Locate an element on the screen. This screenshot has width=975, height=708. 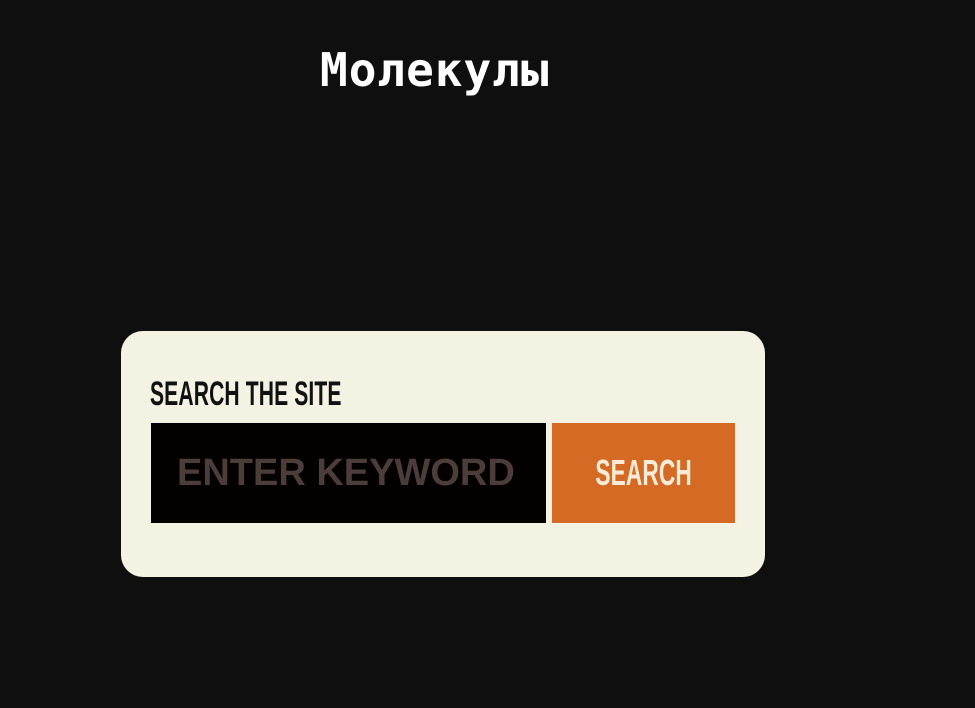
search-input is located at coordinates (348, 473).